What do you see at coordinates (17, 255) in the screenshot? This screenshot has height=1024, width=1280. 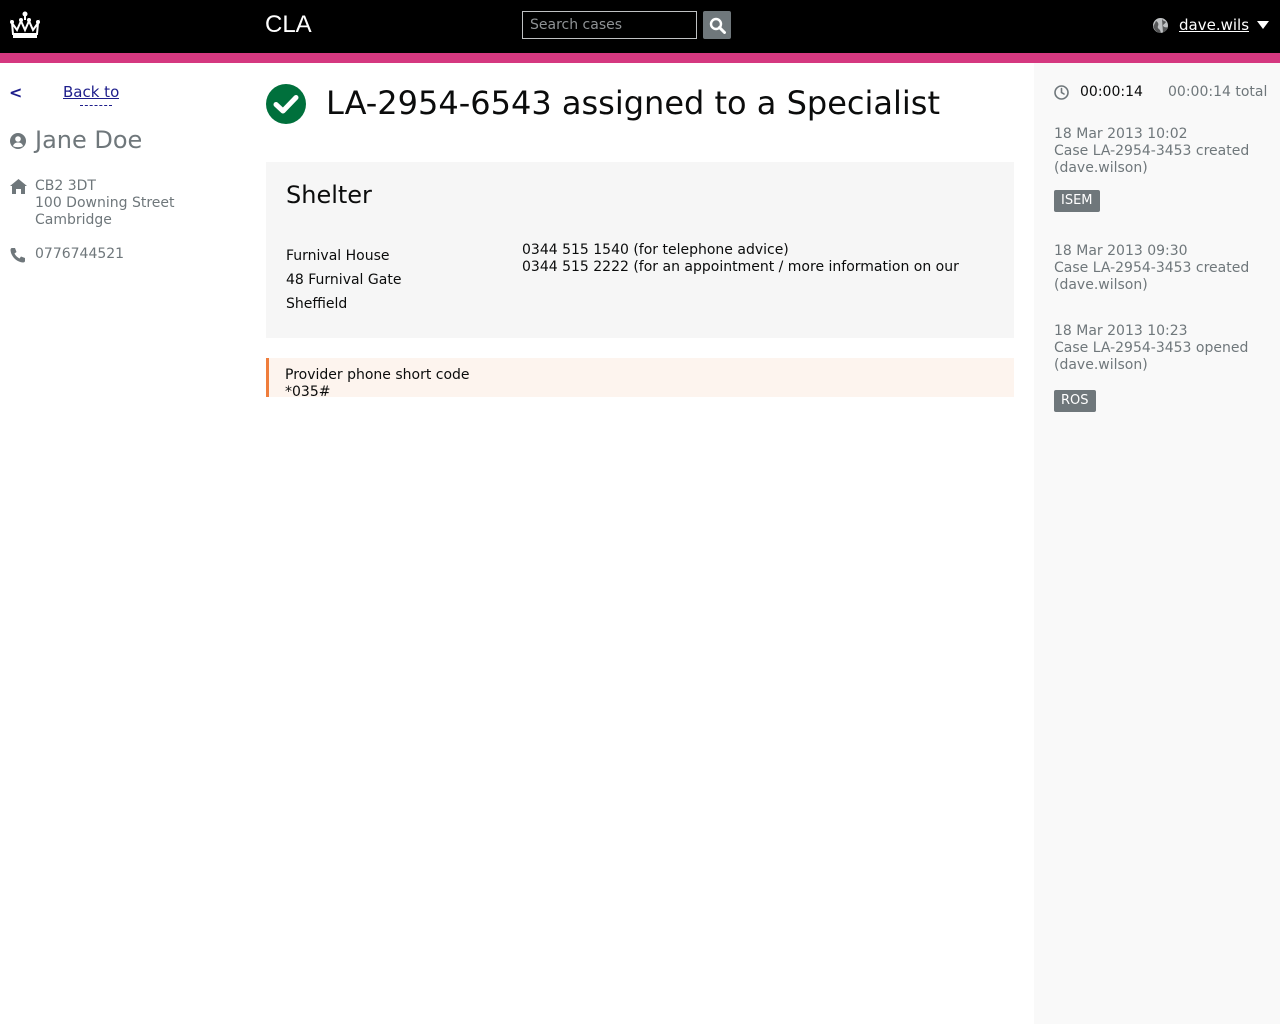 I see `phone-icon` at bounding box center [17, 255].